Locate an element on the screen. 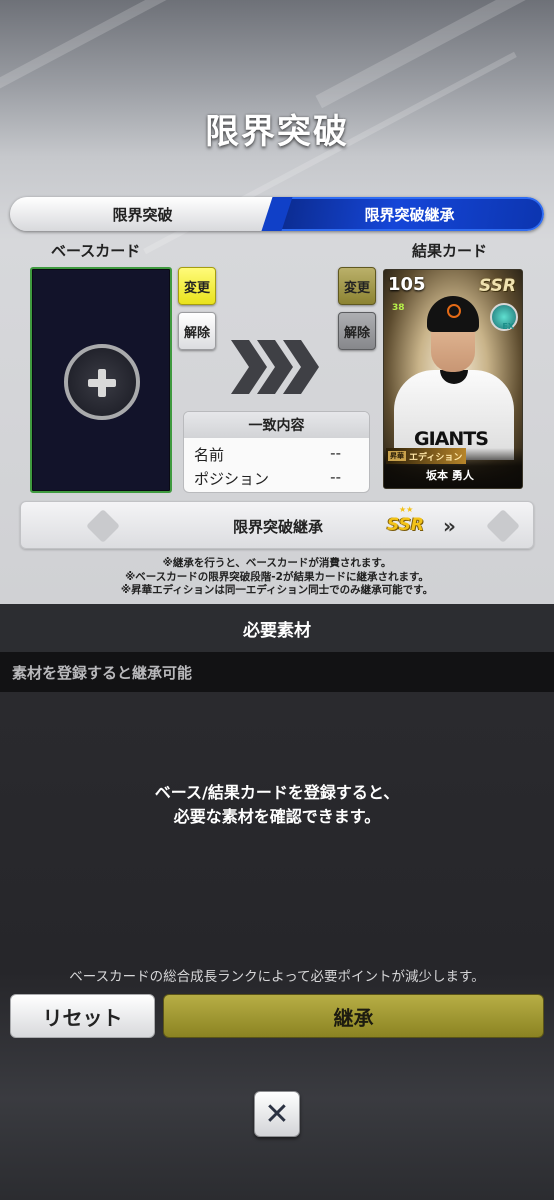  match-row-name: 名前 -- is located at coordinates (276, 454).